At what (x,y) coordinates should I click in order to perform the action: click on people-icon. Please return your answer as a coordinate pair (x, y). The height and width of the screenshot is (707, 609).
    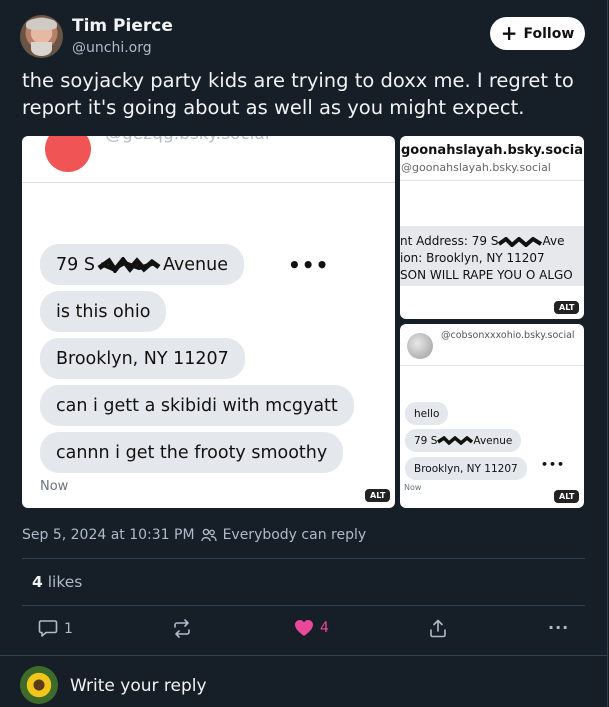
    Looking at the image, I should click on (208, 535).